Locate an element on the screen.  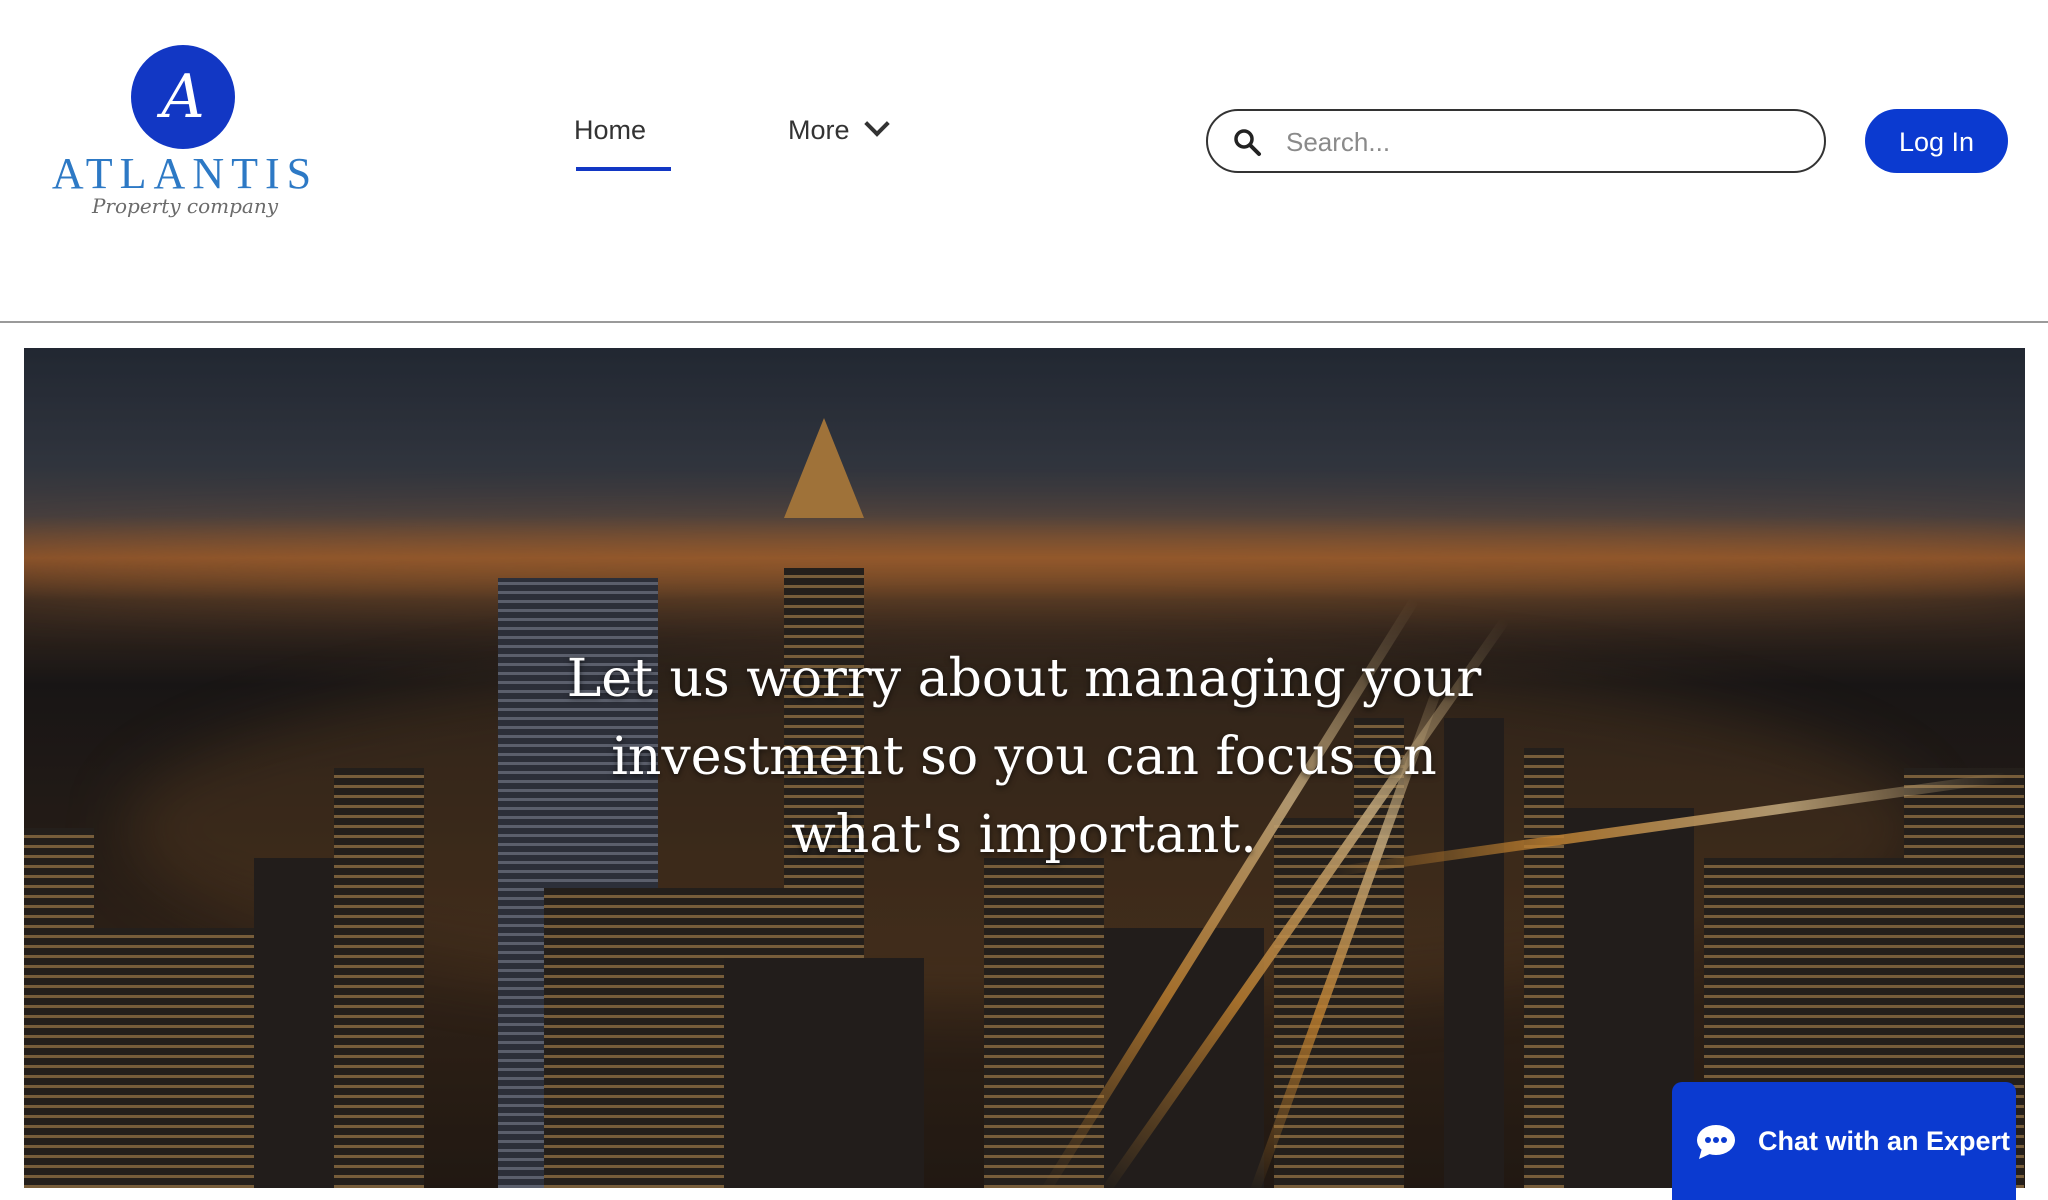
chat-widget-label: Chat with an Expert is located at coordinates (1884, 1141).